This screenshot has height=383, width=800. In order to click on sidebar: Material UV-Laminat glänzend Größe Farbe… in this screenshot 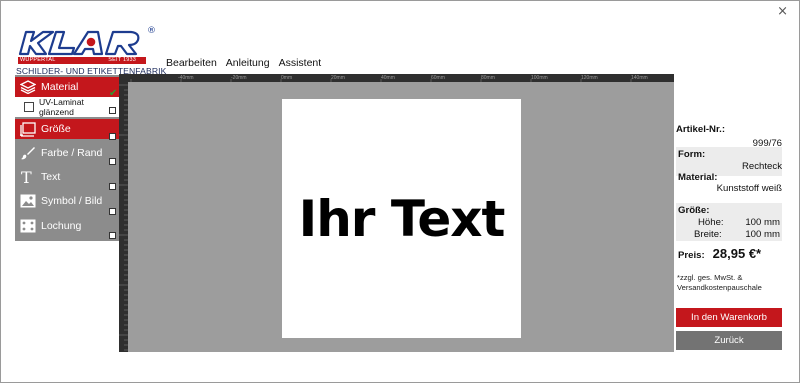, I will do `click(68, 158)`.